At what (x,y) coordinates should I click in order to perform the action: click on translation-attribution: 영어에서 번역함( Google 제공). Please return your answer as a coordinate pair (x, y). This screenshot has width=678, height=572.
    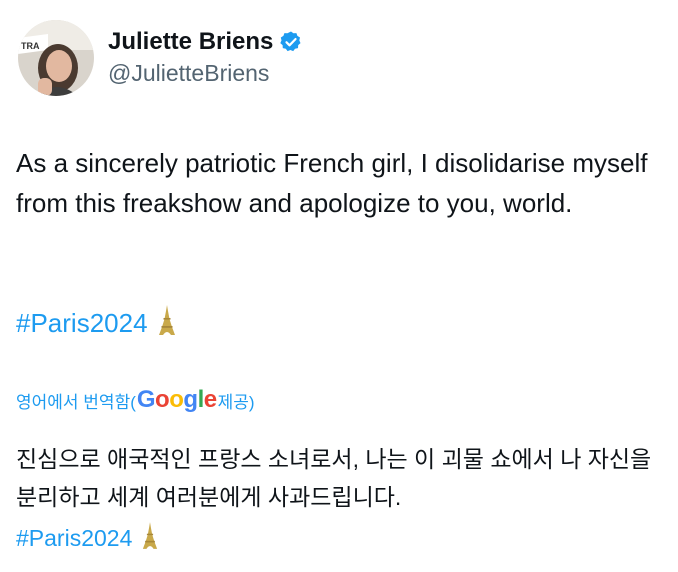
    Looking at the image, I should click on (135, 400).